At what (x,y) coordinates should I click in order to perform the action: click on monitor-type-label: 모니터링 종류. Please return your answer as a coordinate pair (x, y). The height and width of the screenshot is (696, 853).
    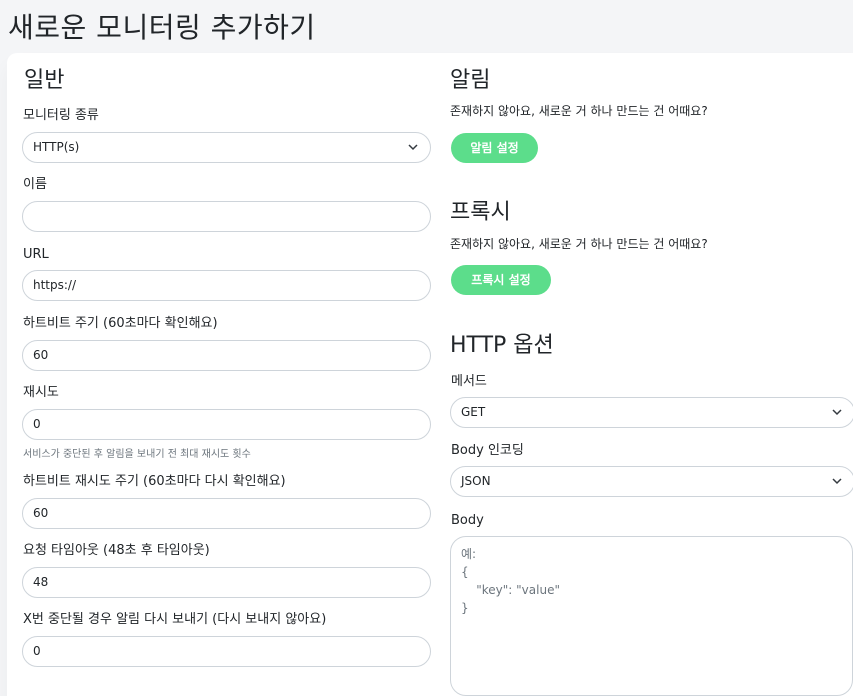
    Looking at the image, I should click on (61, 115).